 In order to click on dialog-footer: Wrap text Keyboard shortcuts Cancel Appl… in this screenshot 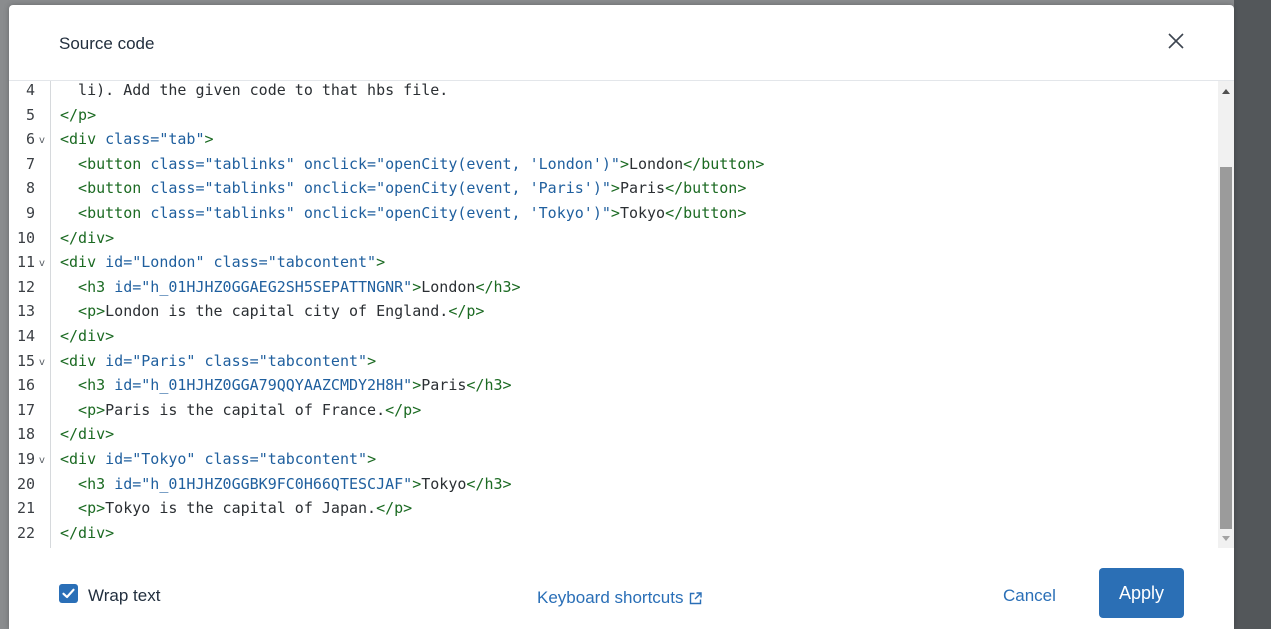, I will do `click(621, 590)`.